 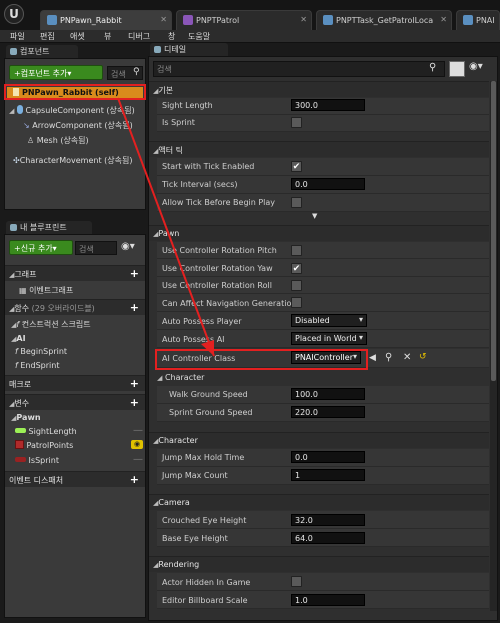 I want to click on annotation-arrow, so click(x=166, y=227).